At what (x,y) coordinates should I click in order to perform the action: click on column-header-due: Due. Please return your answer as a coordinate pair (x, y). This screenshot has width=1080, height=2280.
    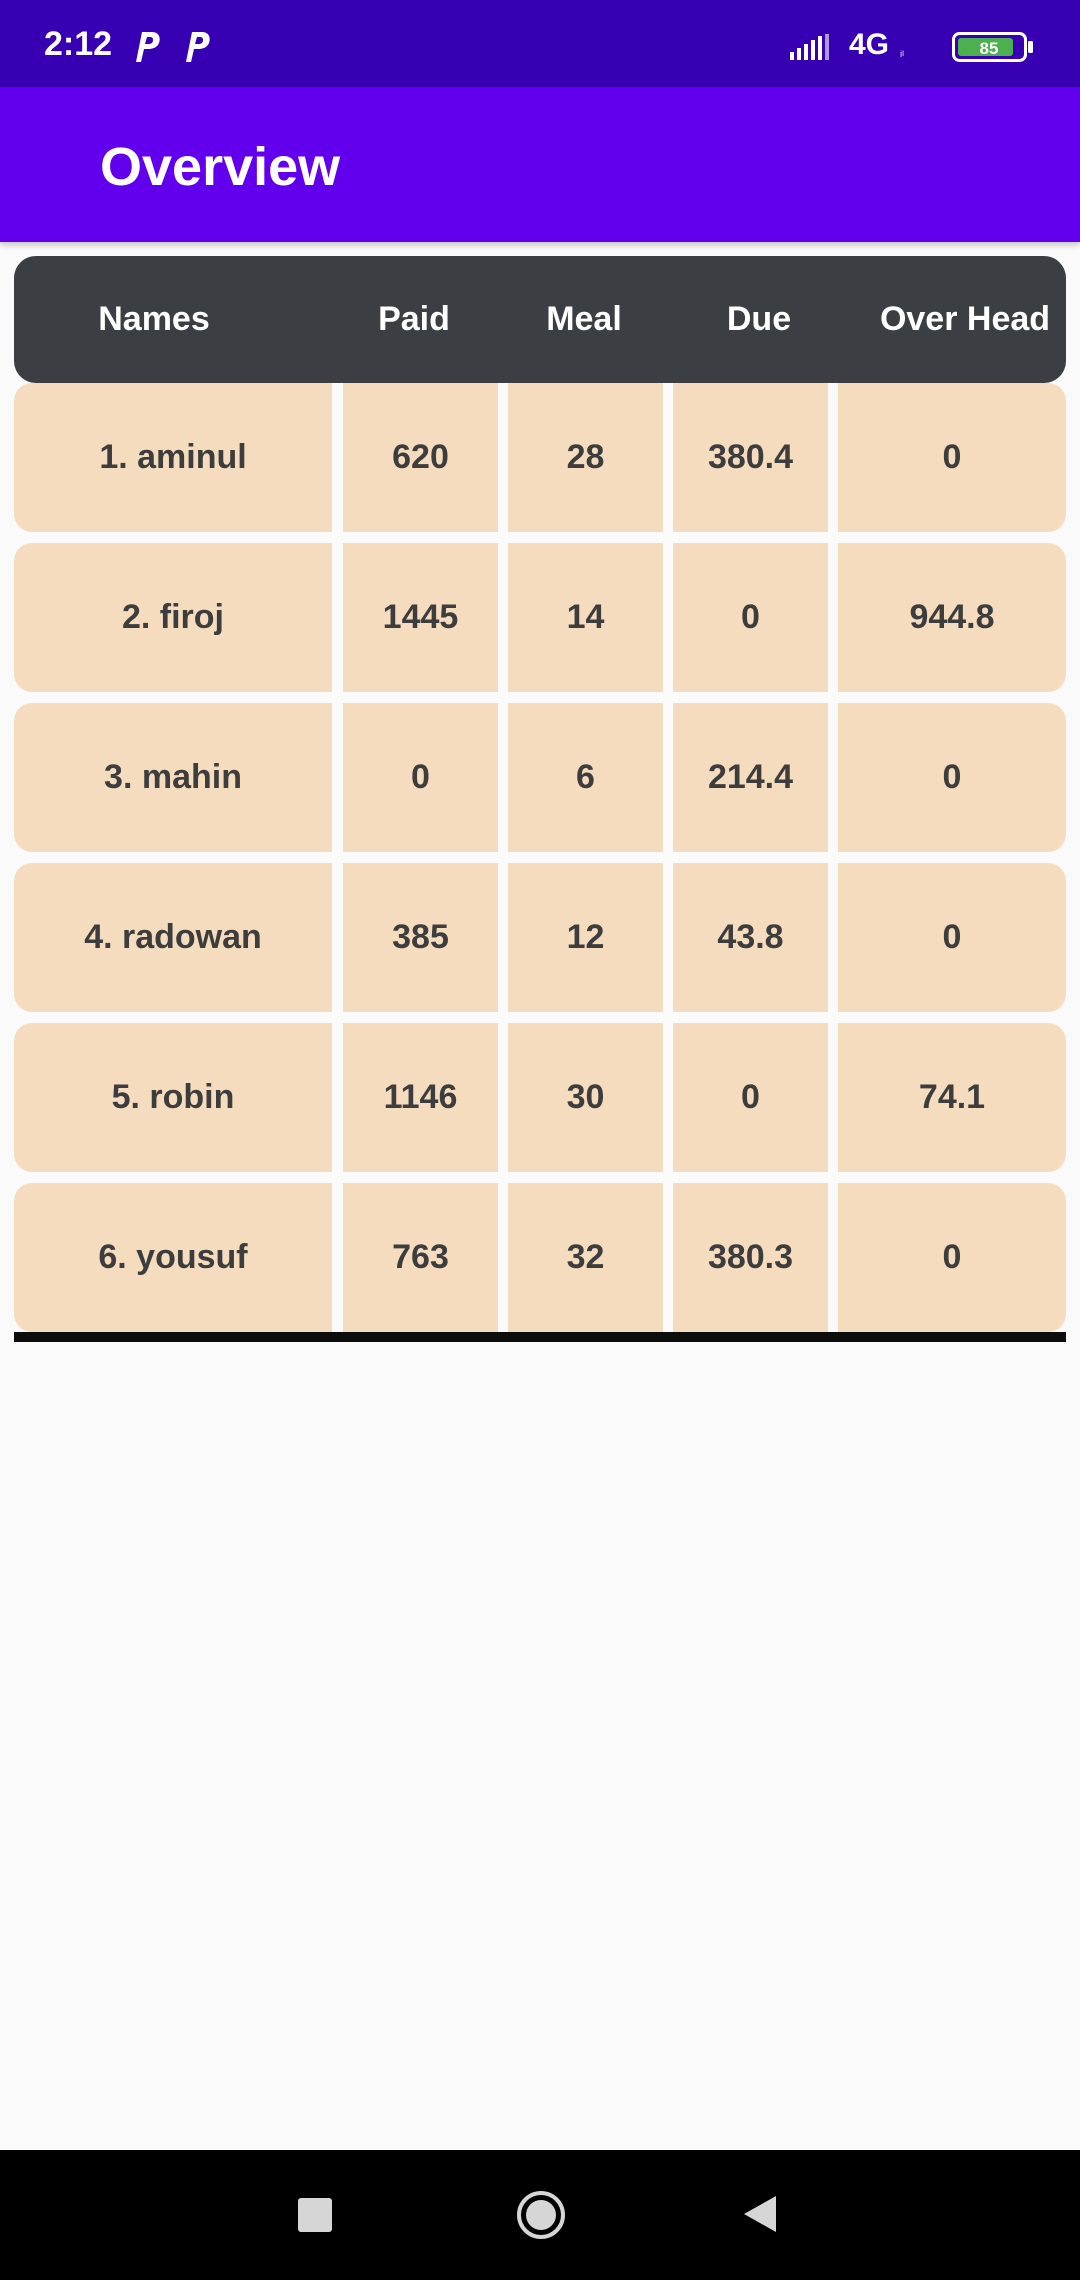
    Looking at the image, I should click on (759, 319).